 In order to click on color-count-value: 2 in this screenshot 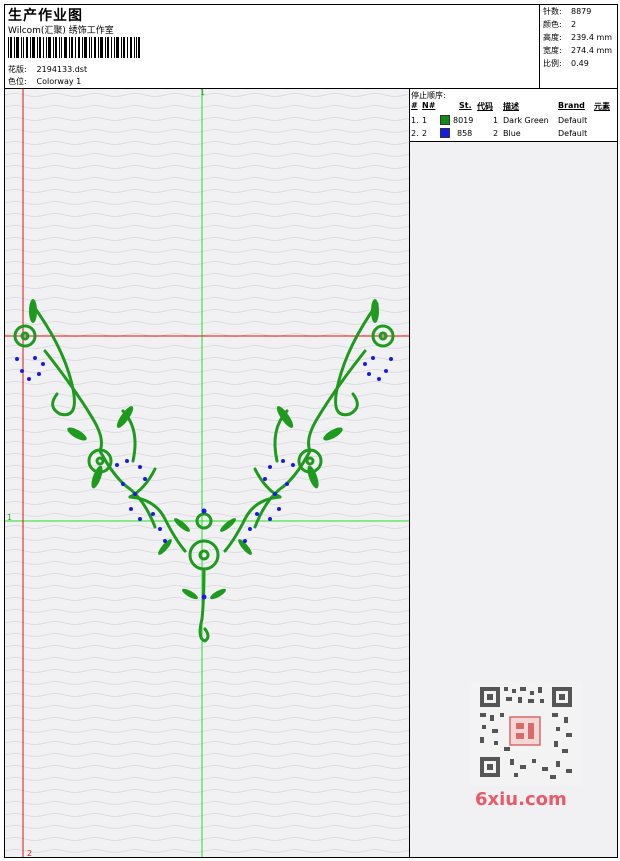, I will do `click(574, 24)`.